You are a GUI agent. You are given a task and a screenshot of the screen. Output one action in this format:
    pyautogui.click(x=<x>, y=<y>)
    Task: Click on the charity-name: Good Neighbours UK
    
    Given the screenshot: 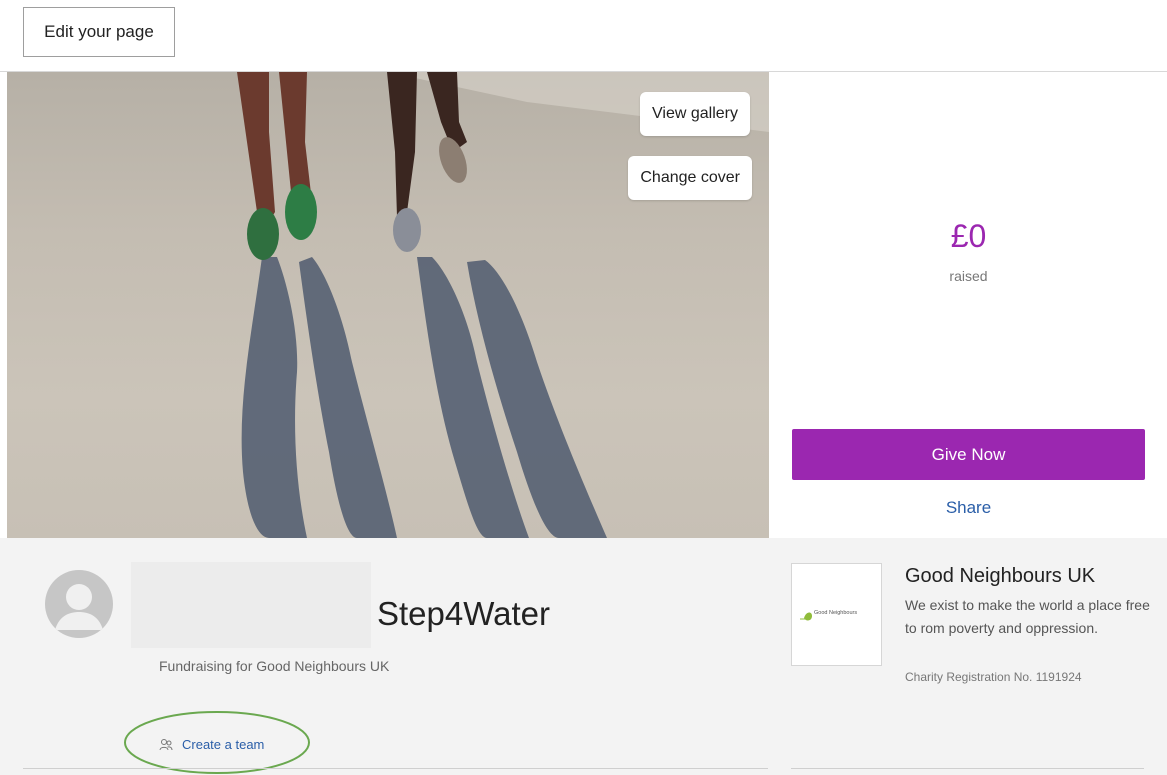 What is the action you would take?
    pyautogui.click(x=1000, y=576)
    